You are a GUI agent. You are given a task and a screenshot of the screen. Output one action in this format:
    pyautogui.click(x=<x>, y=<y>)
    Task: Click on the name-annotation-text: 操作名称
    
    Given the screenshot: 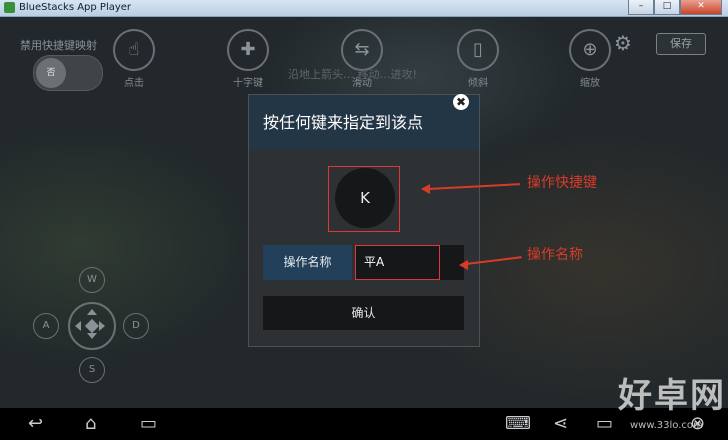 What is the action you would take?
    pyautogui.click(x=555, y=255)
    